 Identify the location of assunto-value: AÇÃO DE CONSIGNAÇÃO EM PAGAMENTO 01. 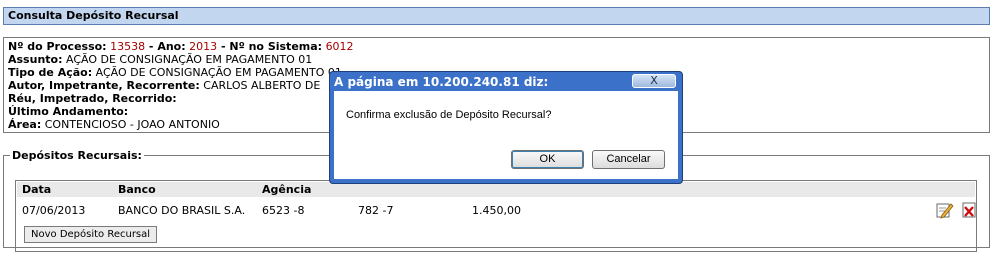
(189, 59).